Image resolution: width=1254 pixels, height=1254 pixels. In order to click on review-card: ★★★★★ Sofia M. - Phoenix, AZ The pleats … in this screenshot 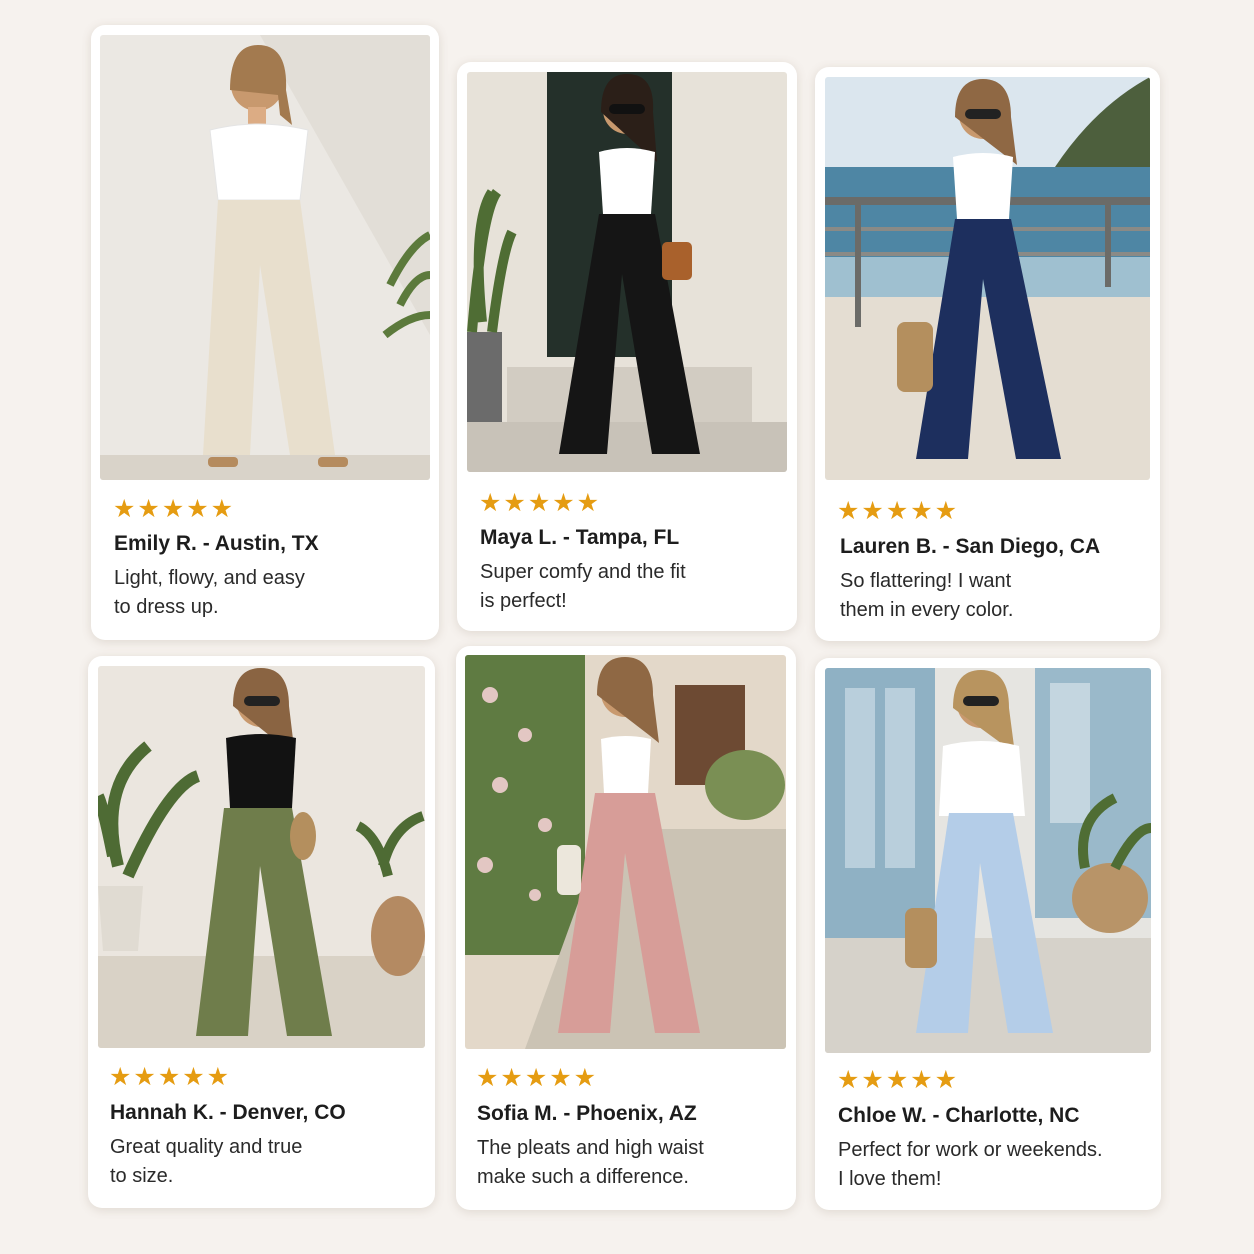, I will do `click(626, 928)`.